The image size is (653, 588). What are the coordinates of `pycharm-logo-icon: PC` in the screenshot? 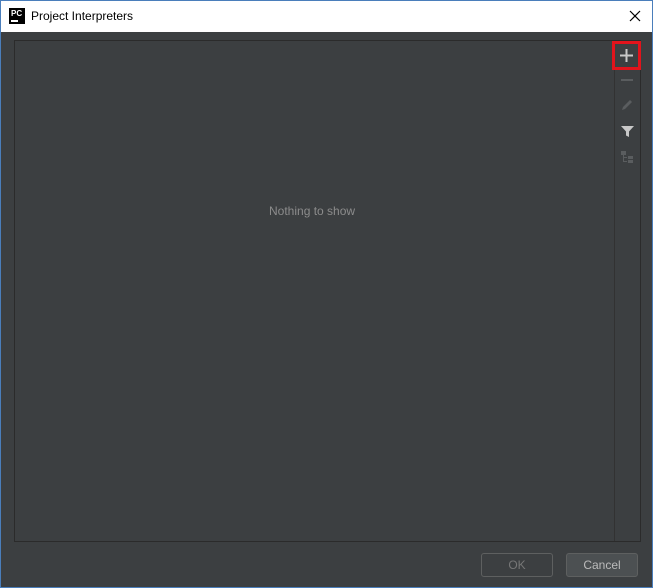 It's located at (17, 16).